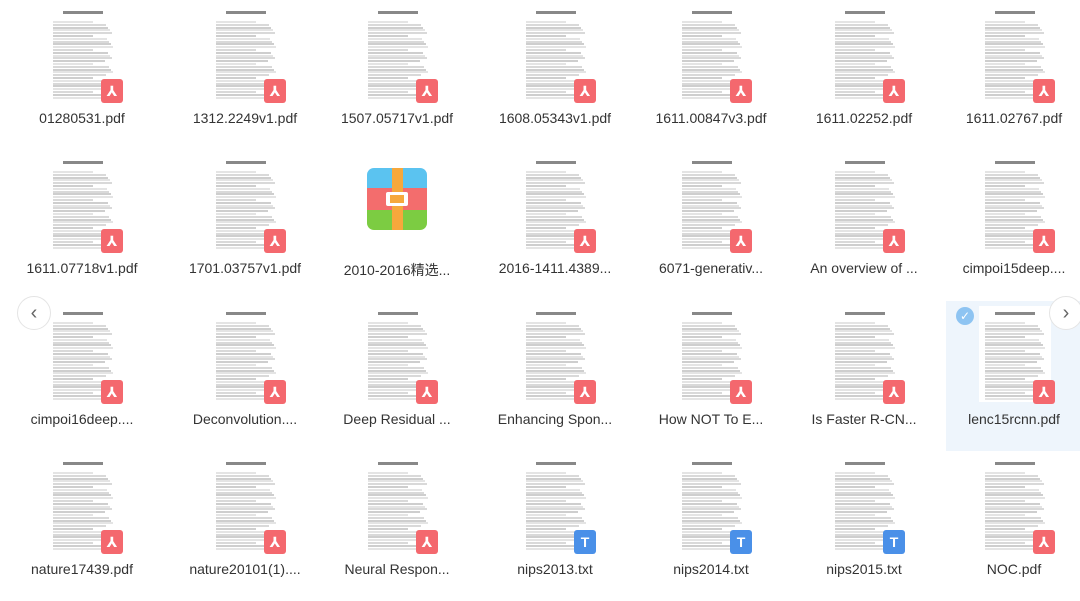  I want to click on file-item: ⅄ 1701.03757v1.pdf, so click(245, 225).